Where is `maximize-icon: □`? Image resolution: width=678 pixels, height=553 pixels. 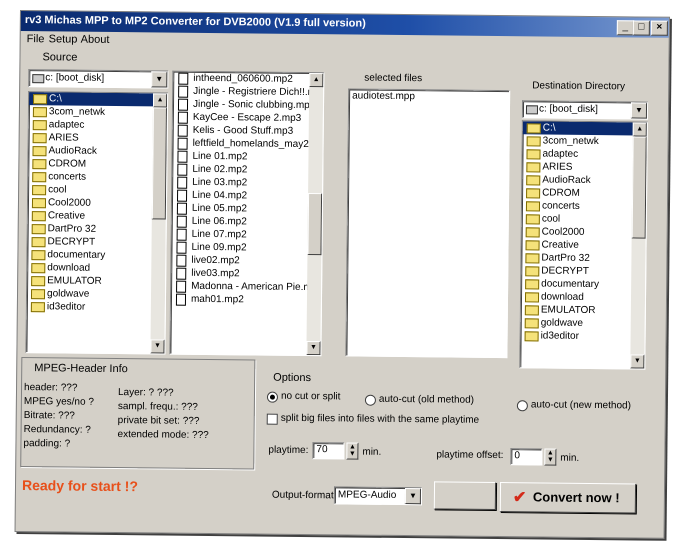 maximize-icon: □ is located at coordinates (641, 28).